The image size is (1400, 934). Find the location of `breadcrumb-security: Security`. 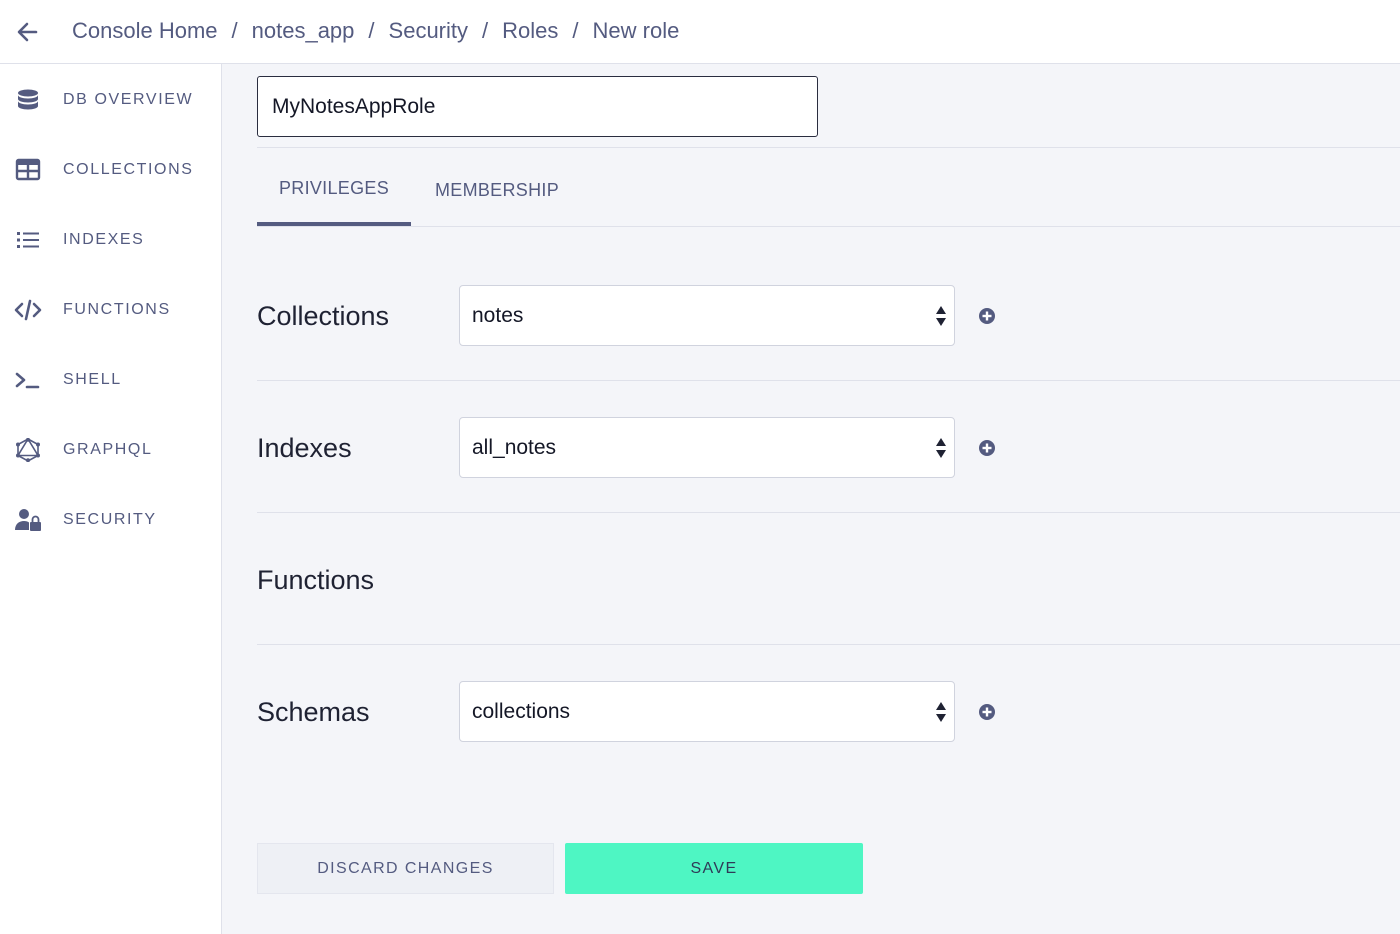

breadcrumb-security: Security is located at coordinates (428, 31).